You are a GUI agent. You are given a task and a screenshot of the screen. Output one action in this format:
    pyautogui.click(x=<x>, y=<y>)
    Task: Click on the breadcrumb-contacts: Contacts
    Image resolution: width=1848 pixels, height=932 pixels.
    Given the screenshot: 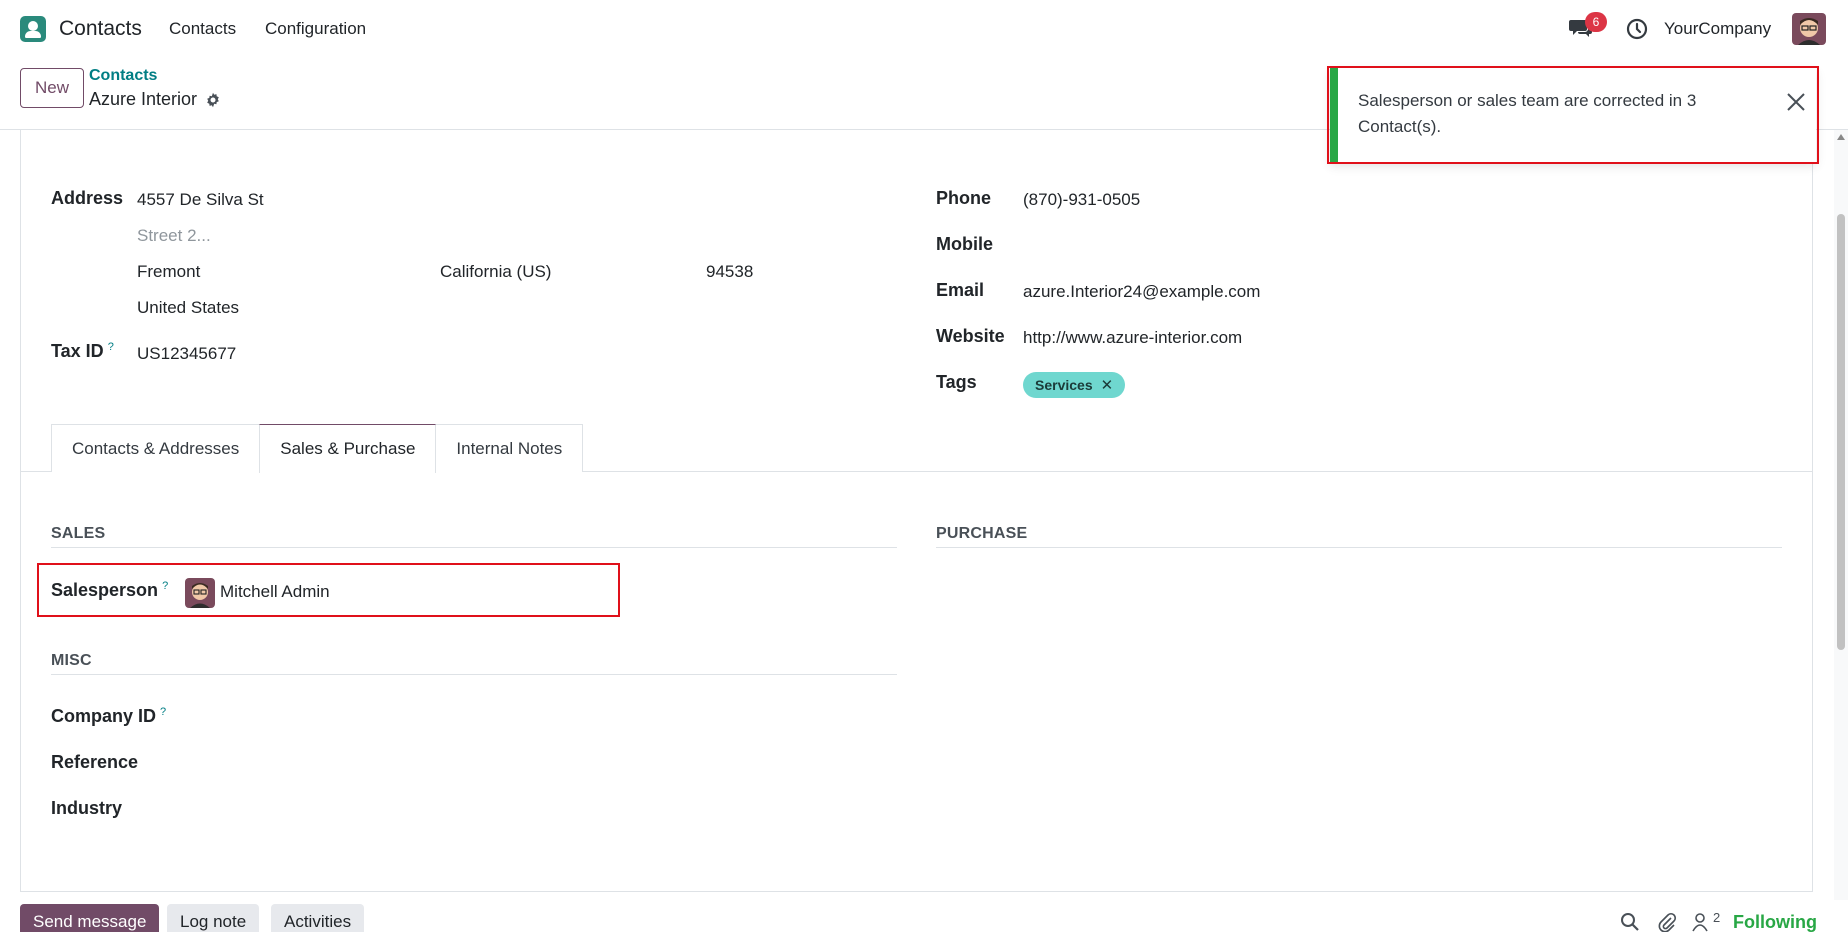 What is the action you would take?
    pyautogui.click(x=123, y=76)
    